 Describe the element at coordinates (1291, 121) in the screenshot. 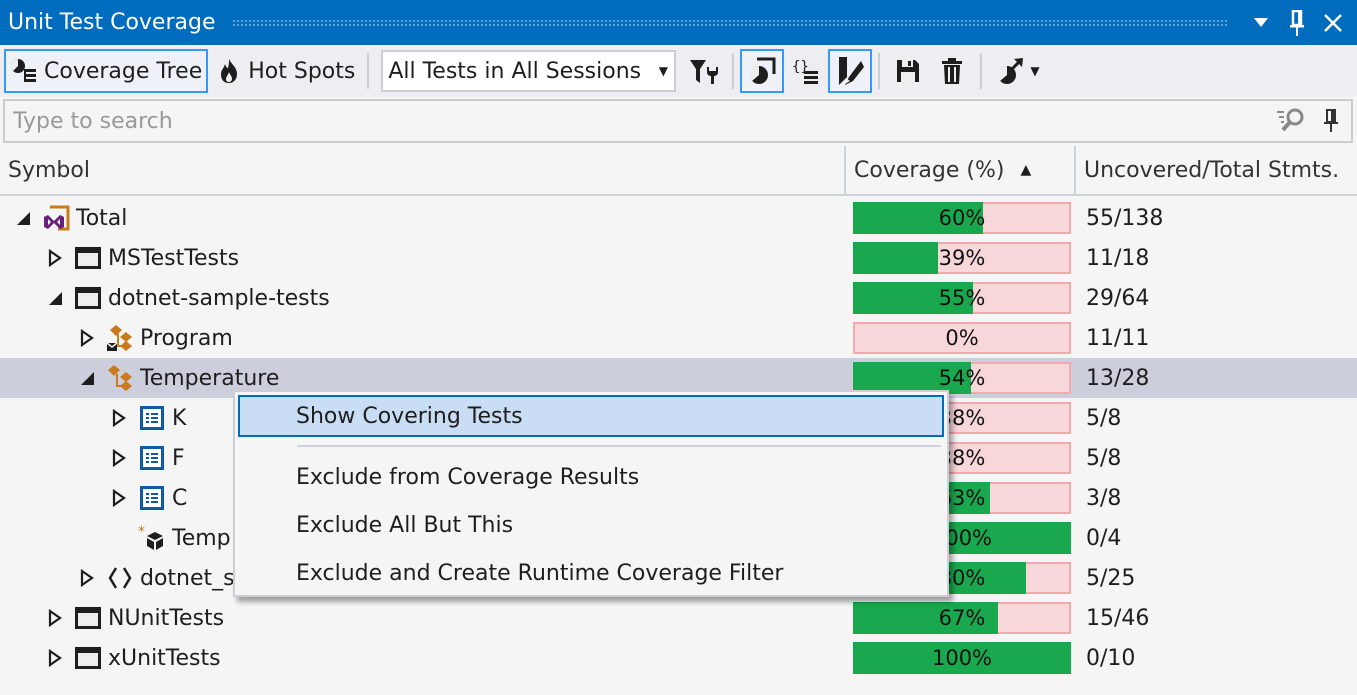

I see `search-options-icon` at that location.